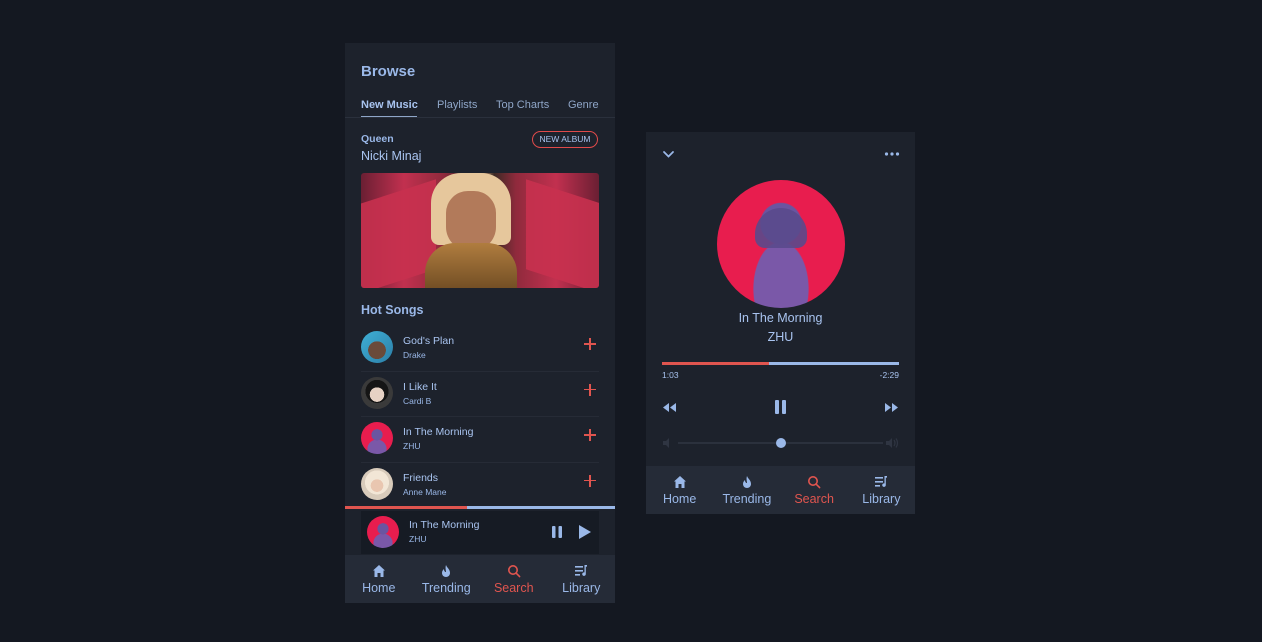  What do you see at coordinates (780, 318) in the screenshot?
I see `now-playing-title: In The Morning` at bounding box center [780, 318].